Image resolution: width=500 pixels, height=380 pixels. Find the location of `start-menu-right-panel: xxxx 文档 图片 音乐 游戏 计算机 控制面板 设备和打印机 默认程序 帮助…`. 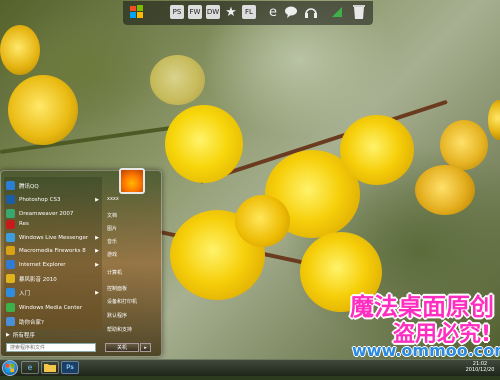

start-menu-right-panel: xxxx 文档 图片 音乐 游戏 计算机 控制面板 设备和打印机 默认程序 帮助… is located at coordinates (131, 255).